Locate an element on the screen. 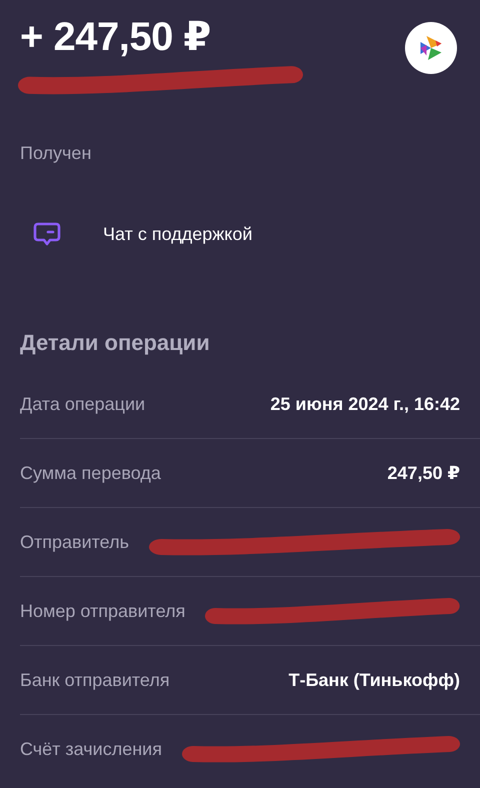 This screenshot has width=480, height=788. section-title: Детали операции is located at coordinates (115, 343).